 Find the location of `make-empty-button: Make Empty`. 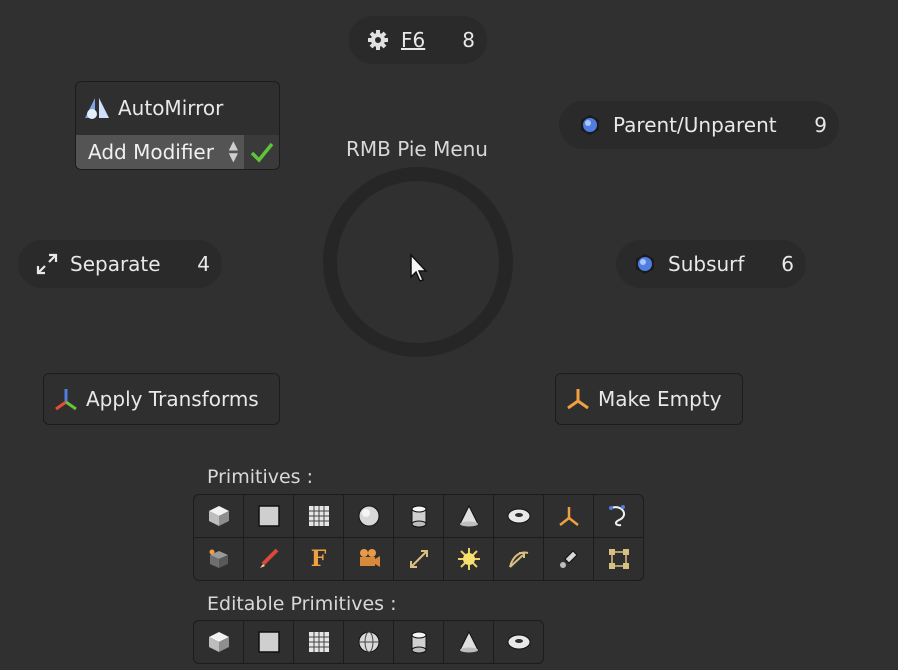

make-empty-button: Make Empty is located at coordinates (649, 399).